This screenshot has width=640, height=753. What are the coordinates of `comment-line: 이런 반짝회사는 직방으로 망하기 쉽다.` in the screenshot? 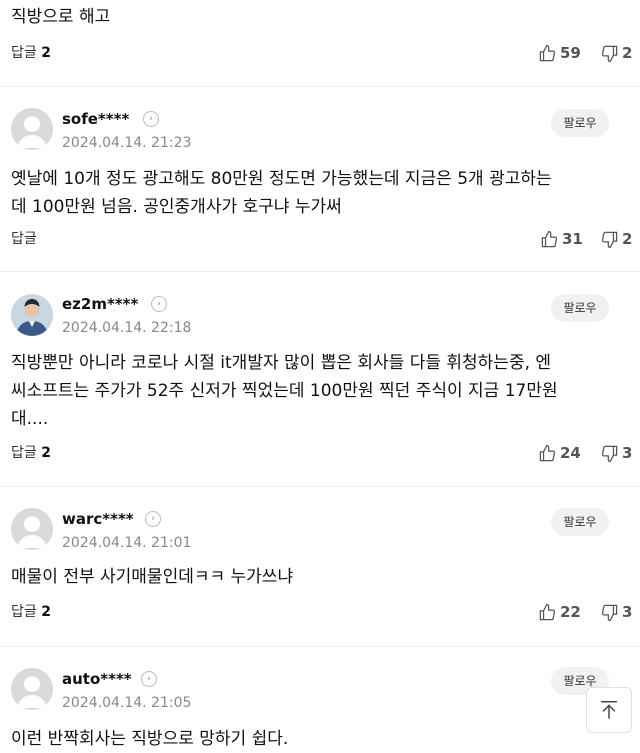 It's located at (150, 739).